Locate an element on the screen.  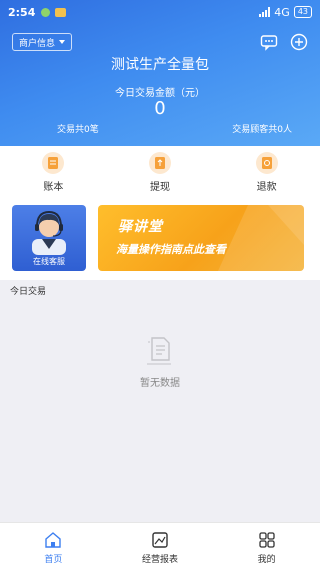
message-notification-icon is located at coordinates (61, 12).